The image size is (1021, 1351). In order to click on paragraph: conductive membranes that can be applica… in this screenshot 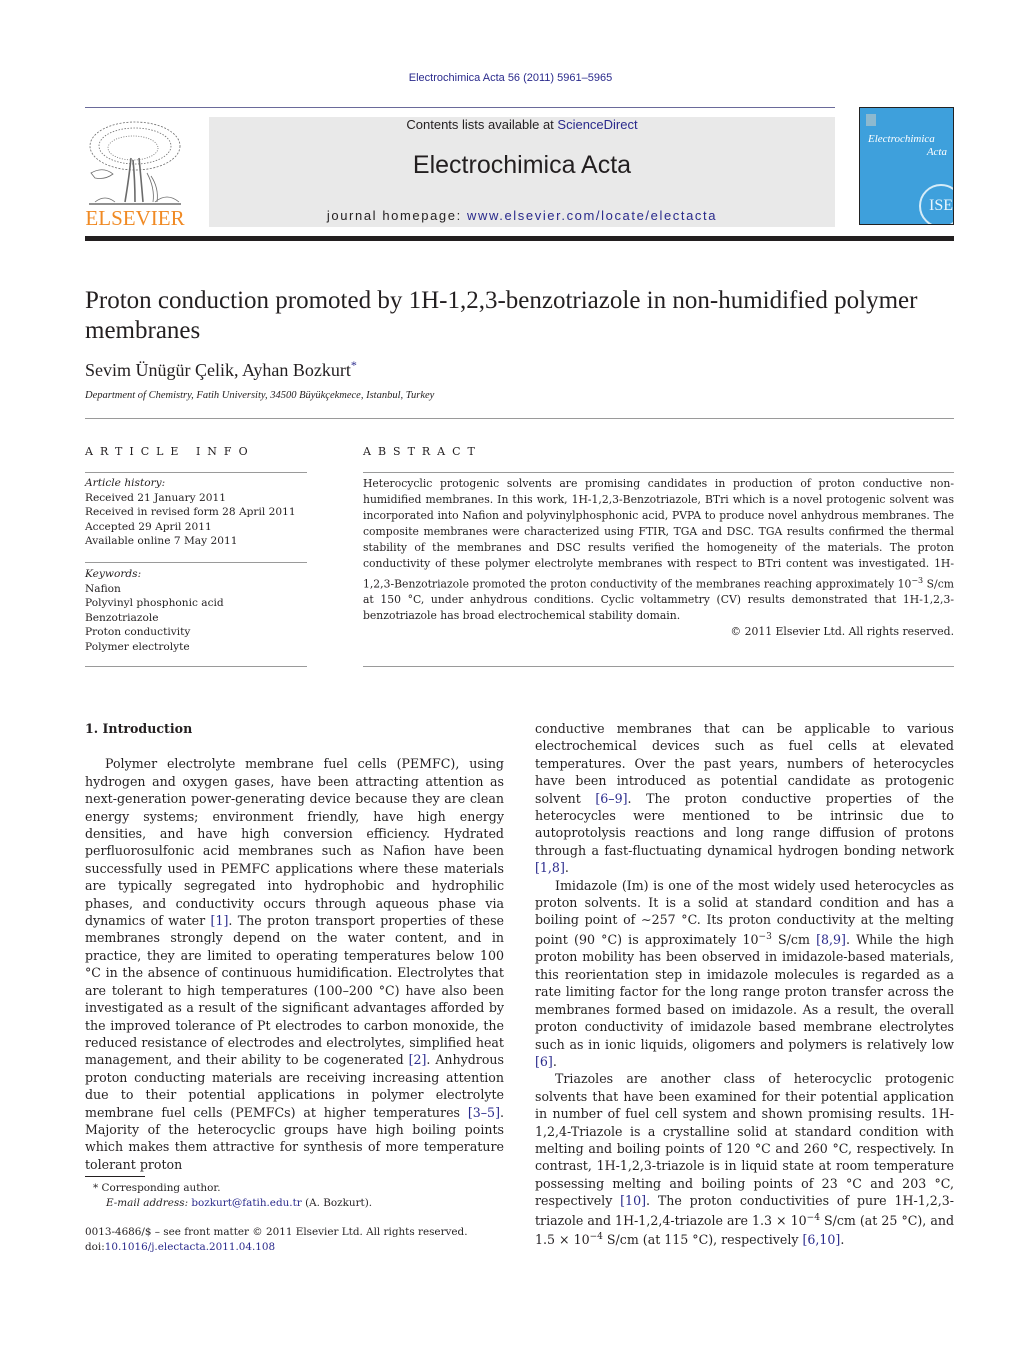, I will do `click(744, 798)`.